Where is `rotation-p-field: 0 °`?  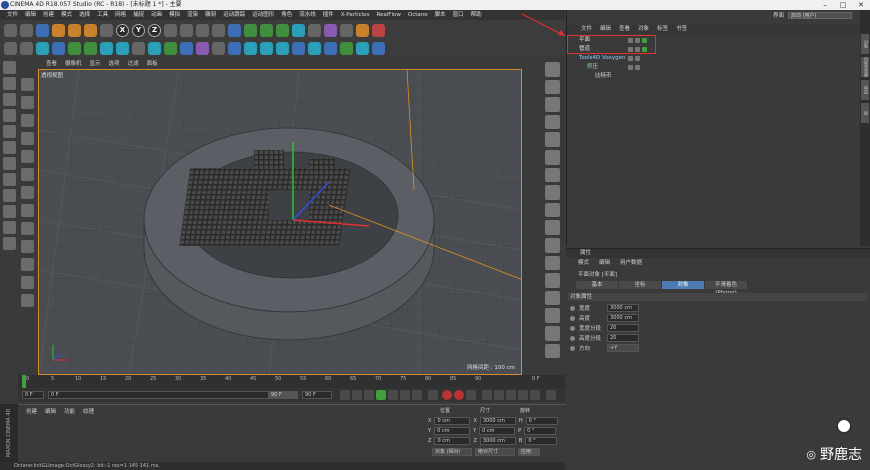 rotation-p-field: 0 ° is located at coordinates (540, 431).